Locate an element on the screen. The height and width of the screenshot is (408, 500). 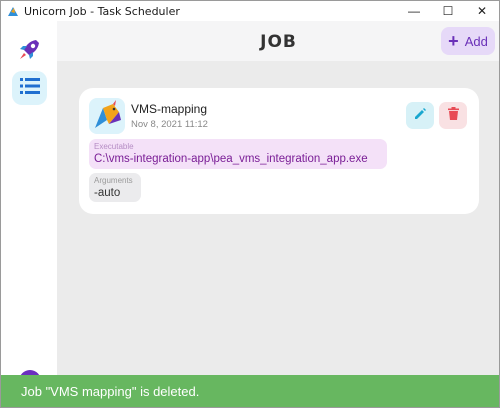
list-icon is located at coordinates (29, 88).